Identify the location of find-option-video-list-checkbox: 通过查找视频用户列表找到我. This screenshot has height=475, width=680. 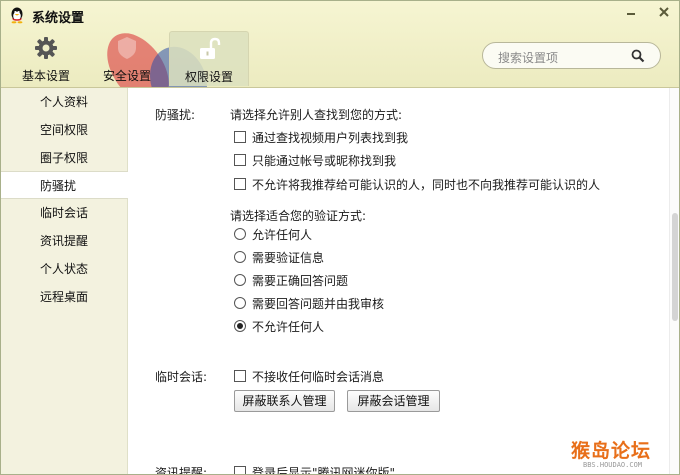
(321, 137).